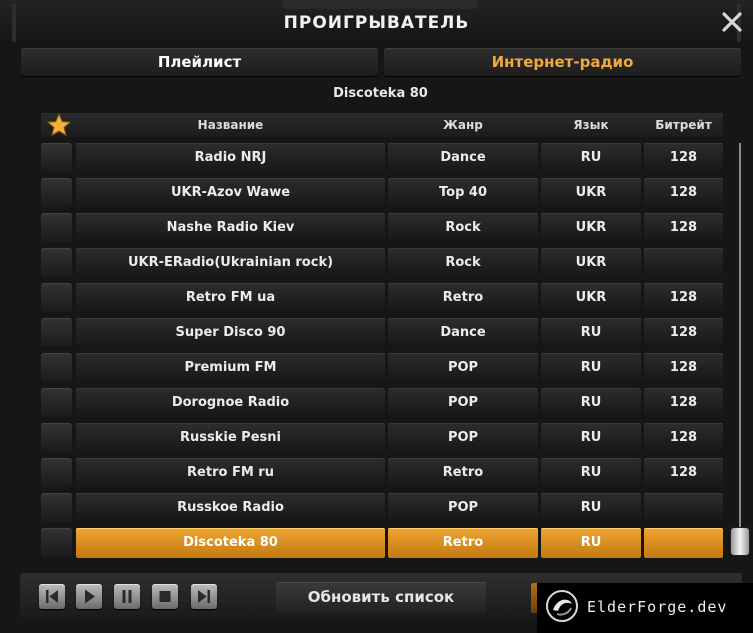 Image resolution: width=753 pixels, height=633 pixels. I want to click on current-playlist-name: Discoteka 80, so click(380, 93).